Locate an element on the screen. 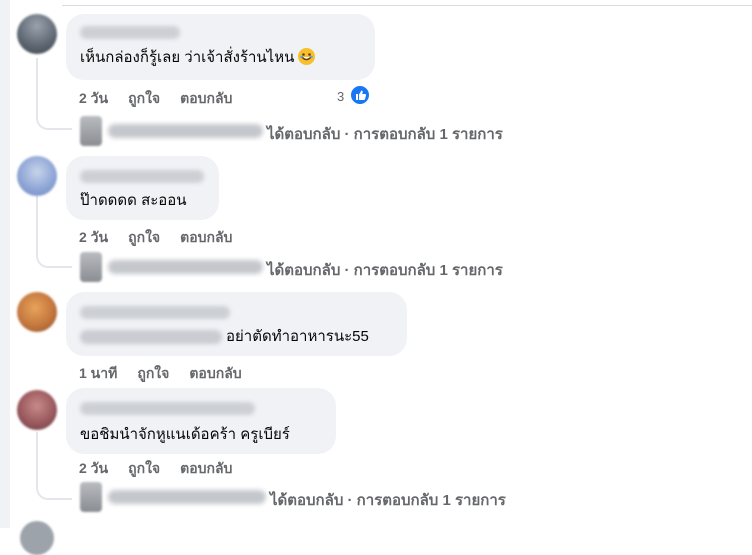 This screenshot has width=752, height=555. comment-bubble: ป๊าดดดด สะออน is located at coordinates (142, 188).